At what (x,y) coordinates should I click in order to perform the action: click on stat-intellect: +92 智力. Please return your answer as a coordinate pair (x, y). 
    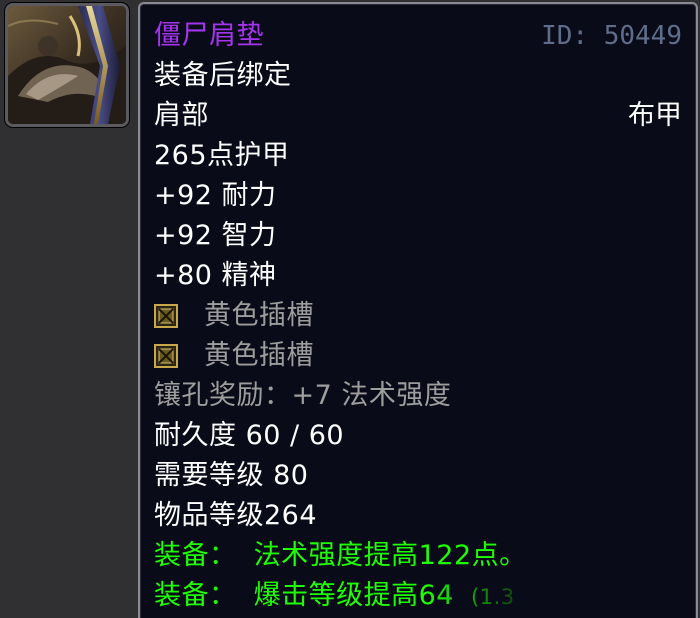
    Looking at the image, I should click on (215, 235).